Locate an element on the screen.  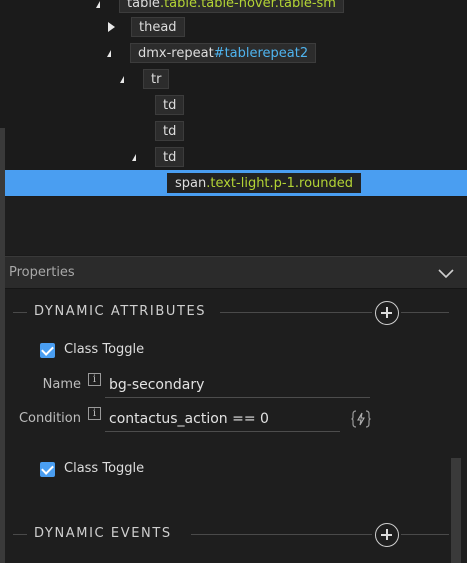
tree-node-label: tr is located at coordinates (156, 79).